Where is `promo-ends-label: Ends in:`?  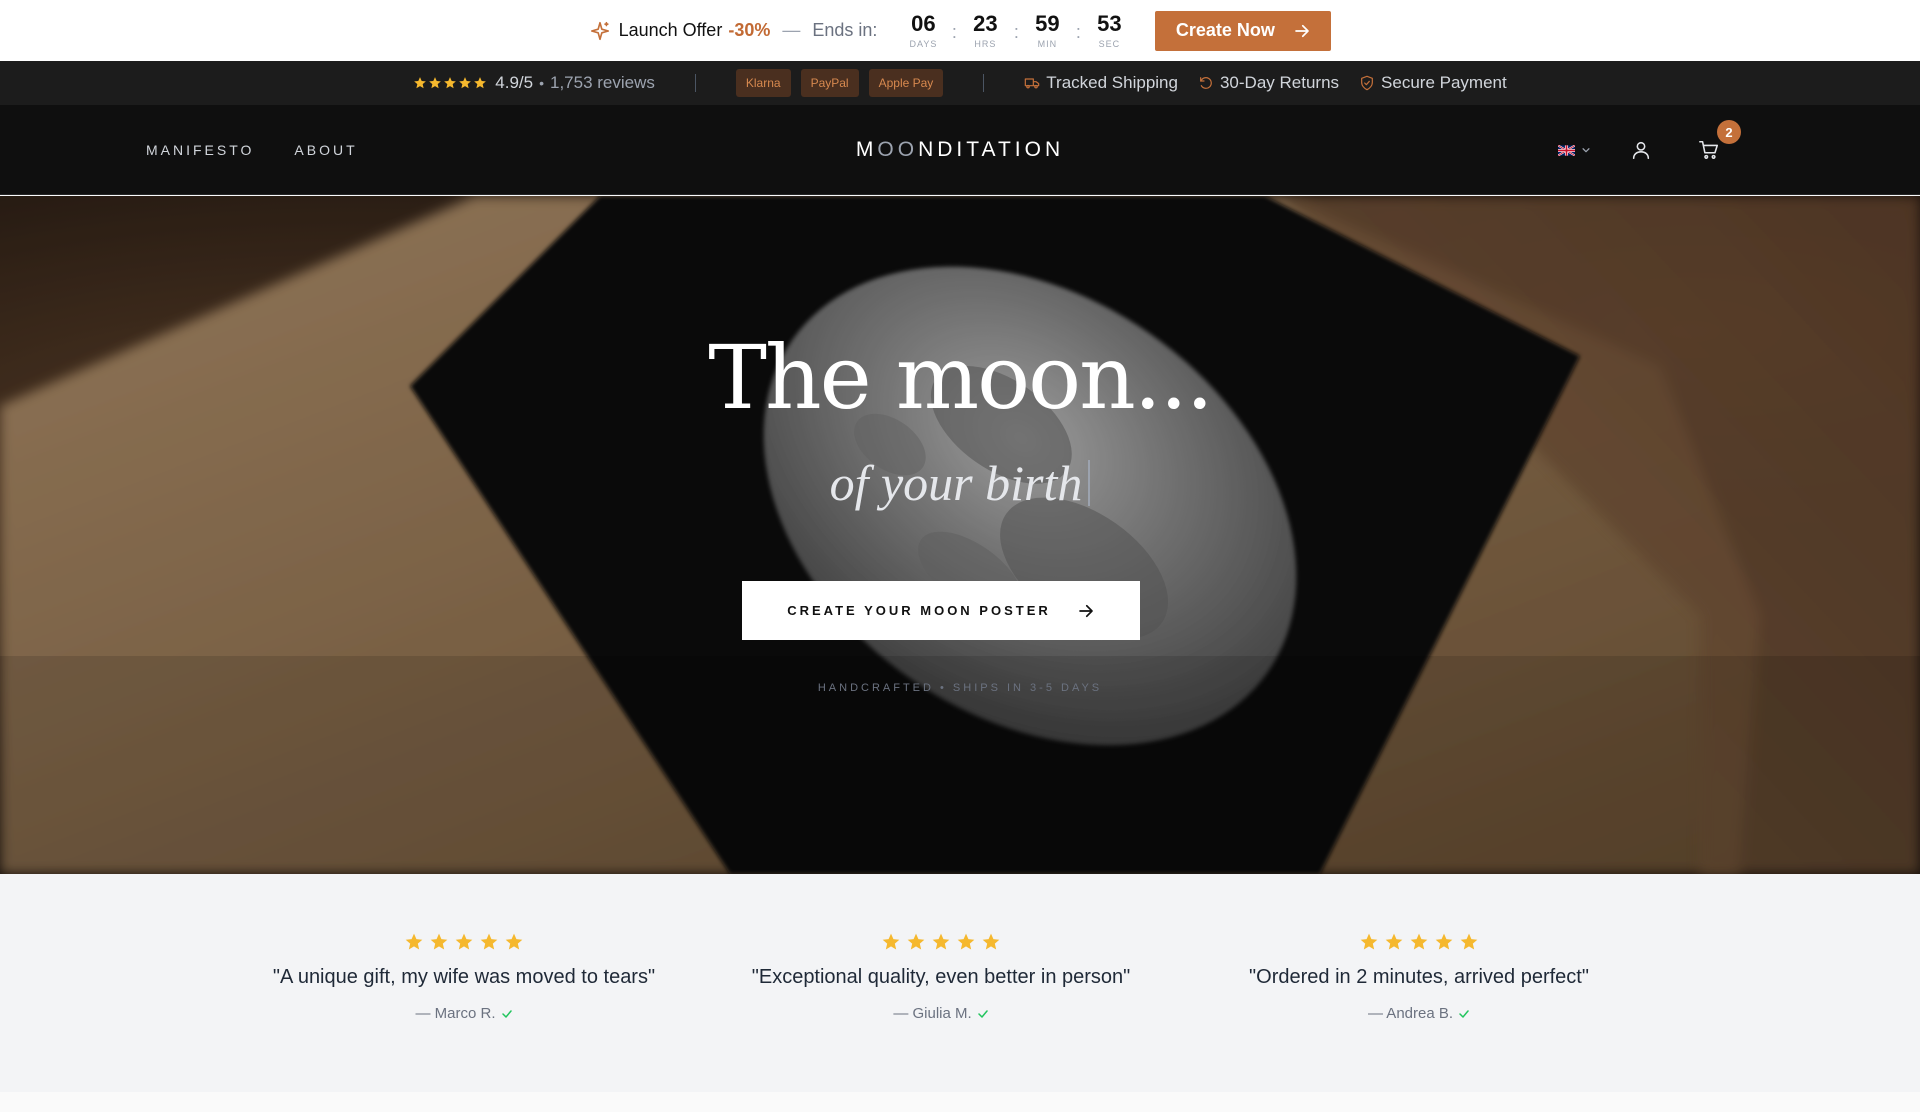 promo-ends-label: Ends in: is located at coordinates (845, 30).